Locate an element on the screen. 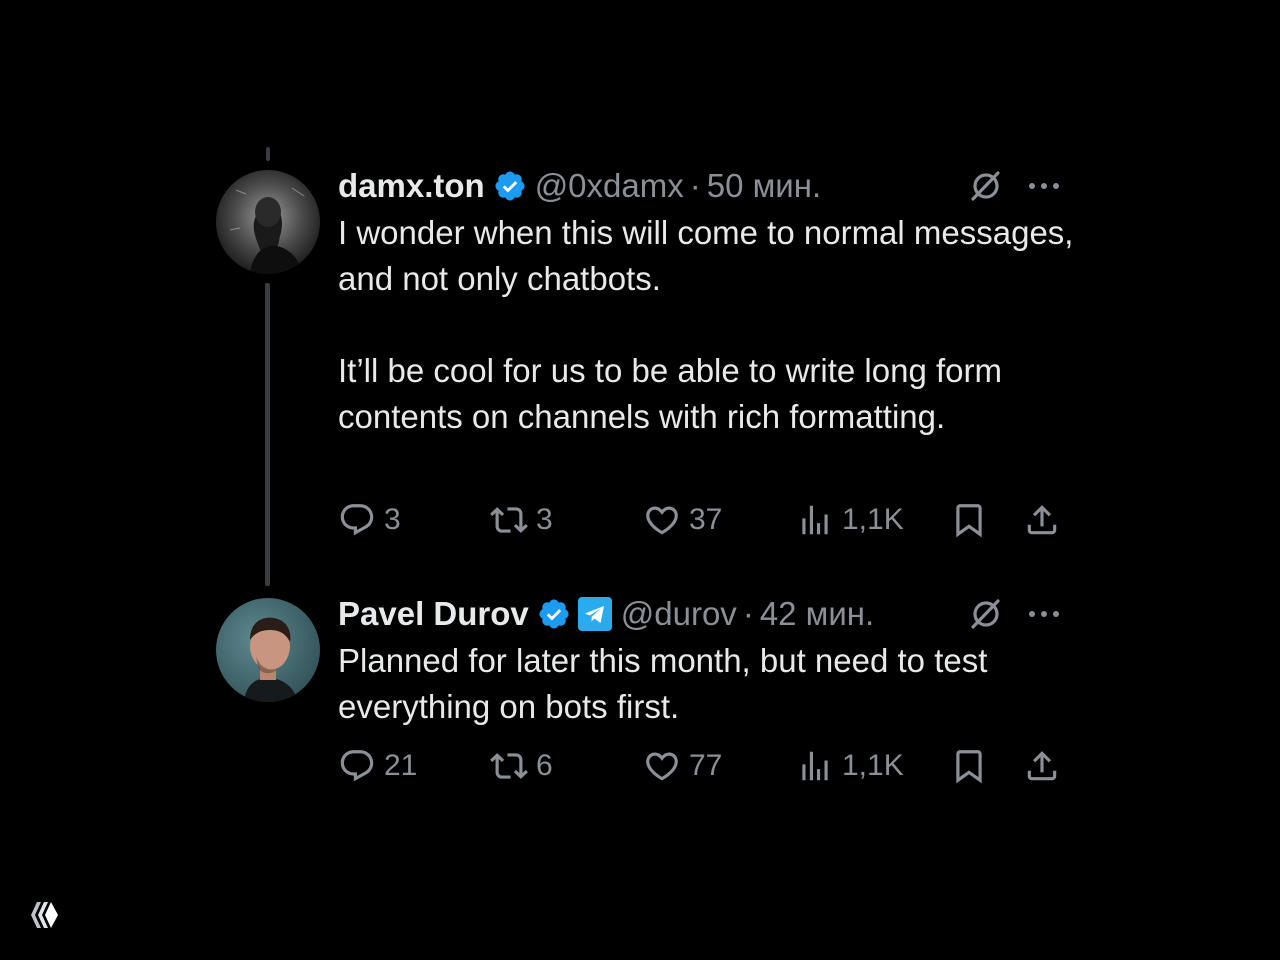 Image resolution: width=1280 pixels, height=960 pixels. author-name: damx.ton is located at coordinates (411, 186).